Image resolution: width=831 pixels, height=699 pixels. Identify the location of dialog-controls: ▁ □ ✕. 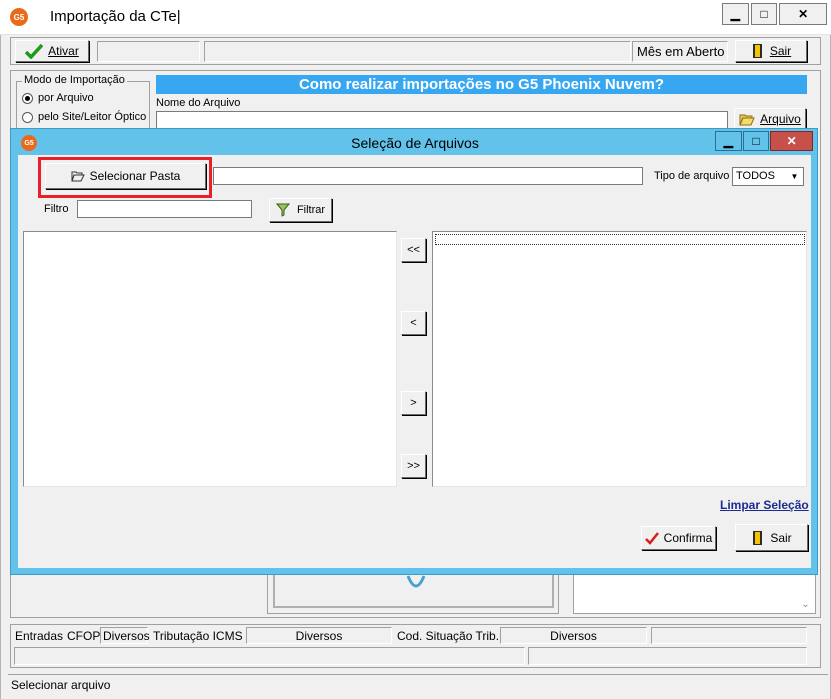
(764, 141).